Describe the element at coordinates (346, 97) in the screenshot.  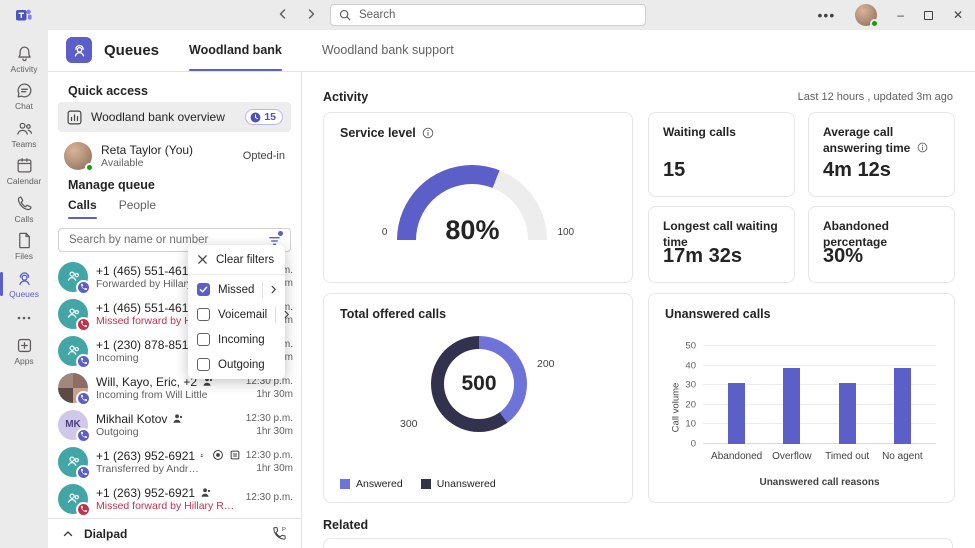
I see `activity-title: Activity` at that location.